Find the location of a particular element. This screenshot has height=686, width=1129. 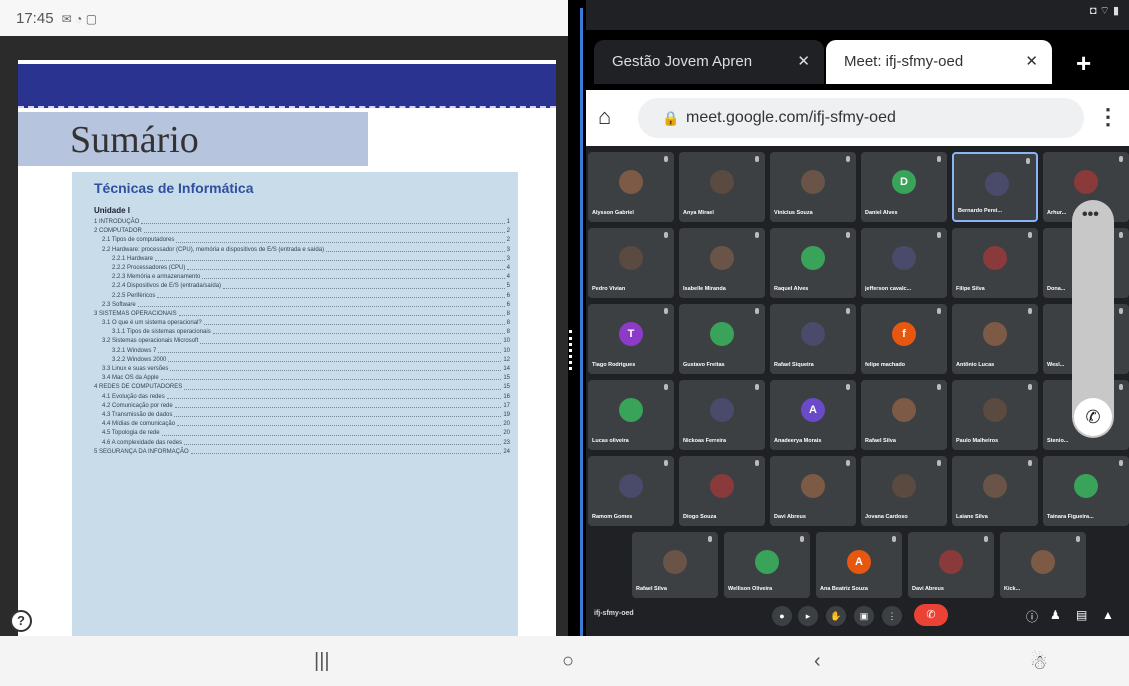

participant-name: Pedro Vivian is located at coordinates (609, 289).